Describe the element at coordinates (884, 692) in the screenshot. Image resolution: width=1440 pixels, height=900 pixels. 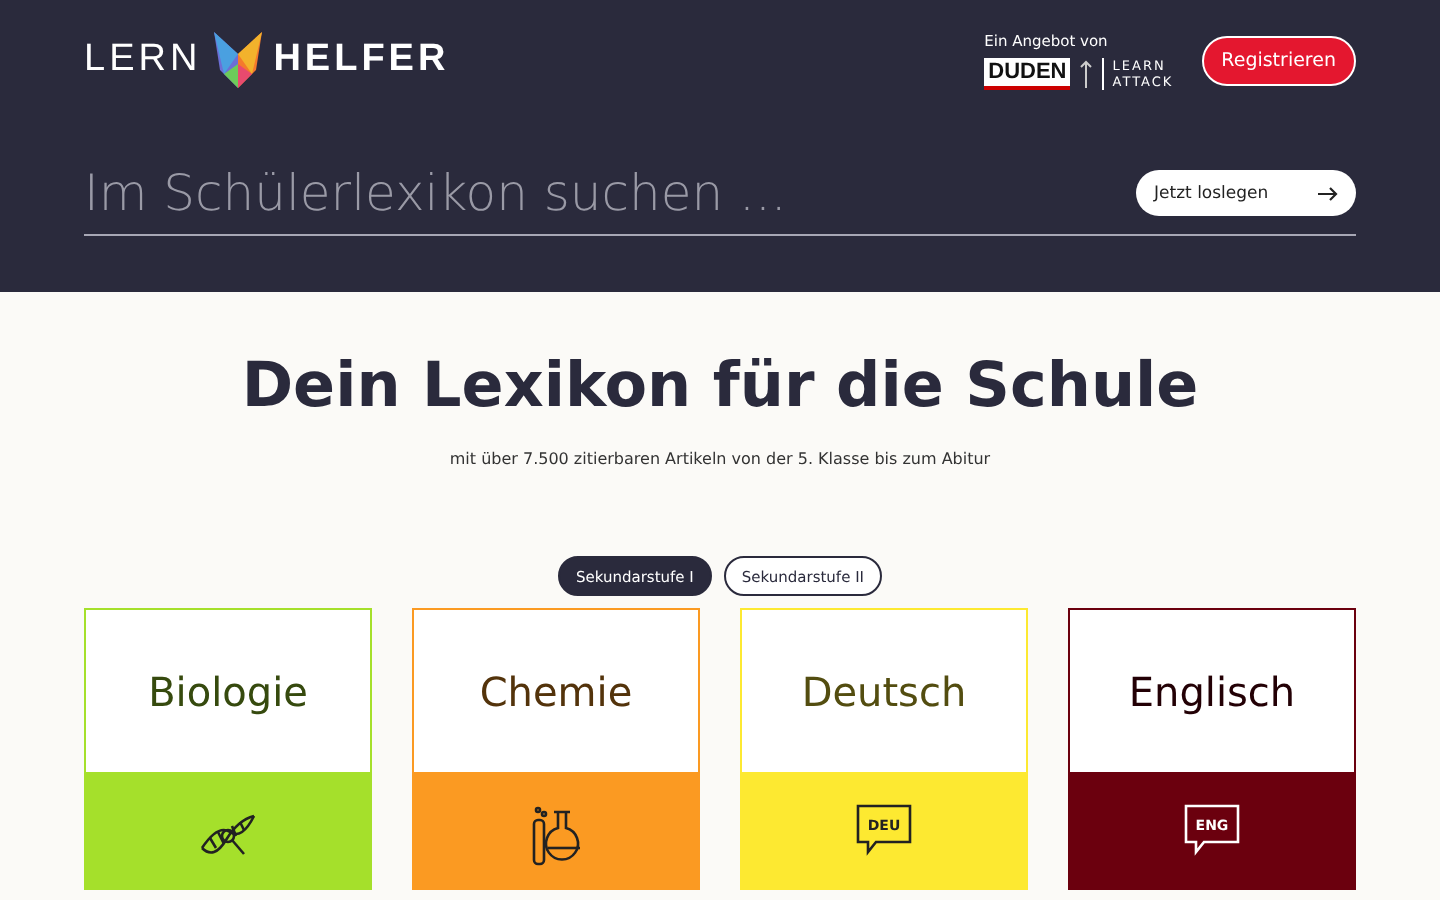
I see `subject-title: Deutsch` at that location.